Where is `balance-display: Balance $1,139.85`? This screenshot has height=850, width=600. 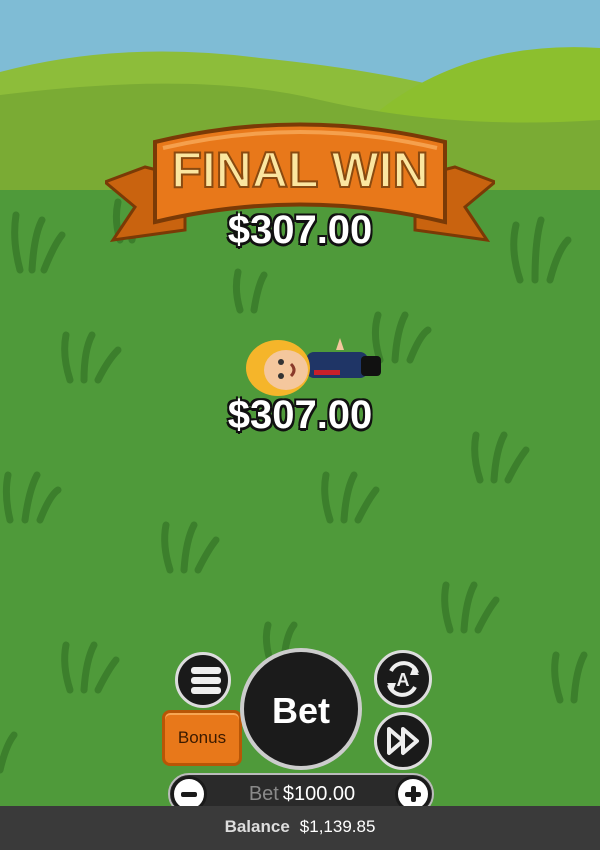 balance-display: Balance $1,139.85 is located at coordinates (300, 827).